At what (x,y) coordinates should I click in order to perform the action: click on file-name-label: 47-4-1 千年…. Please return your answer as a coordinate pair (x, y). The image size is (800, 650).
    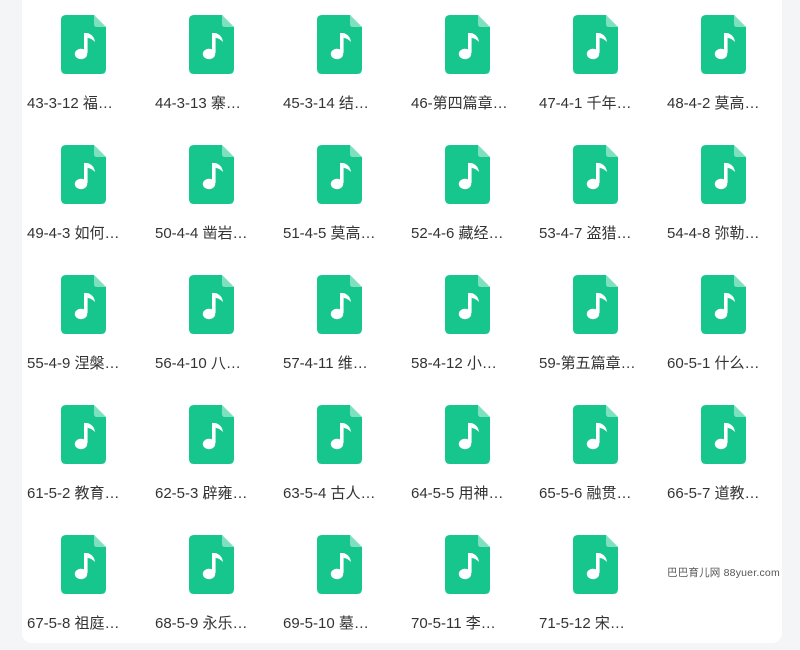
    Looking at the image, I should click on (585, 103).